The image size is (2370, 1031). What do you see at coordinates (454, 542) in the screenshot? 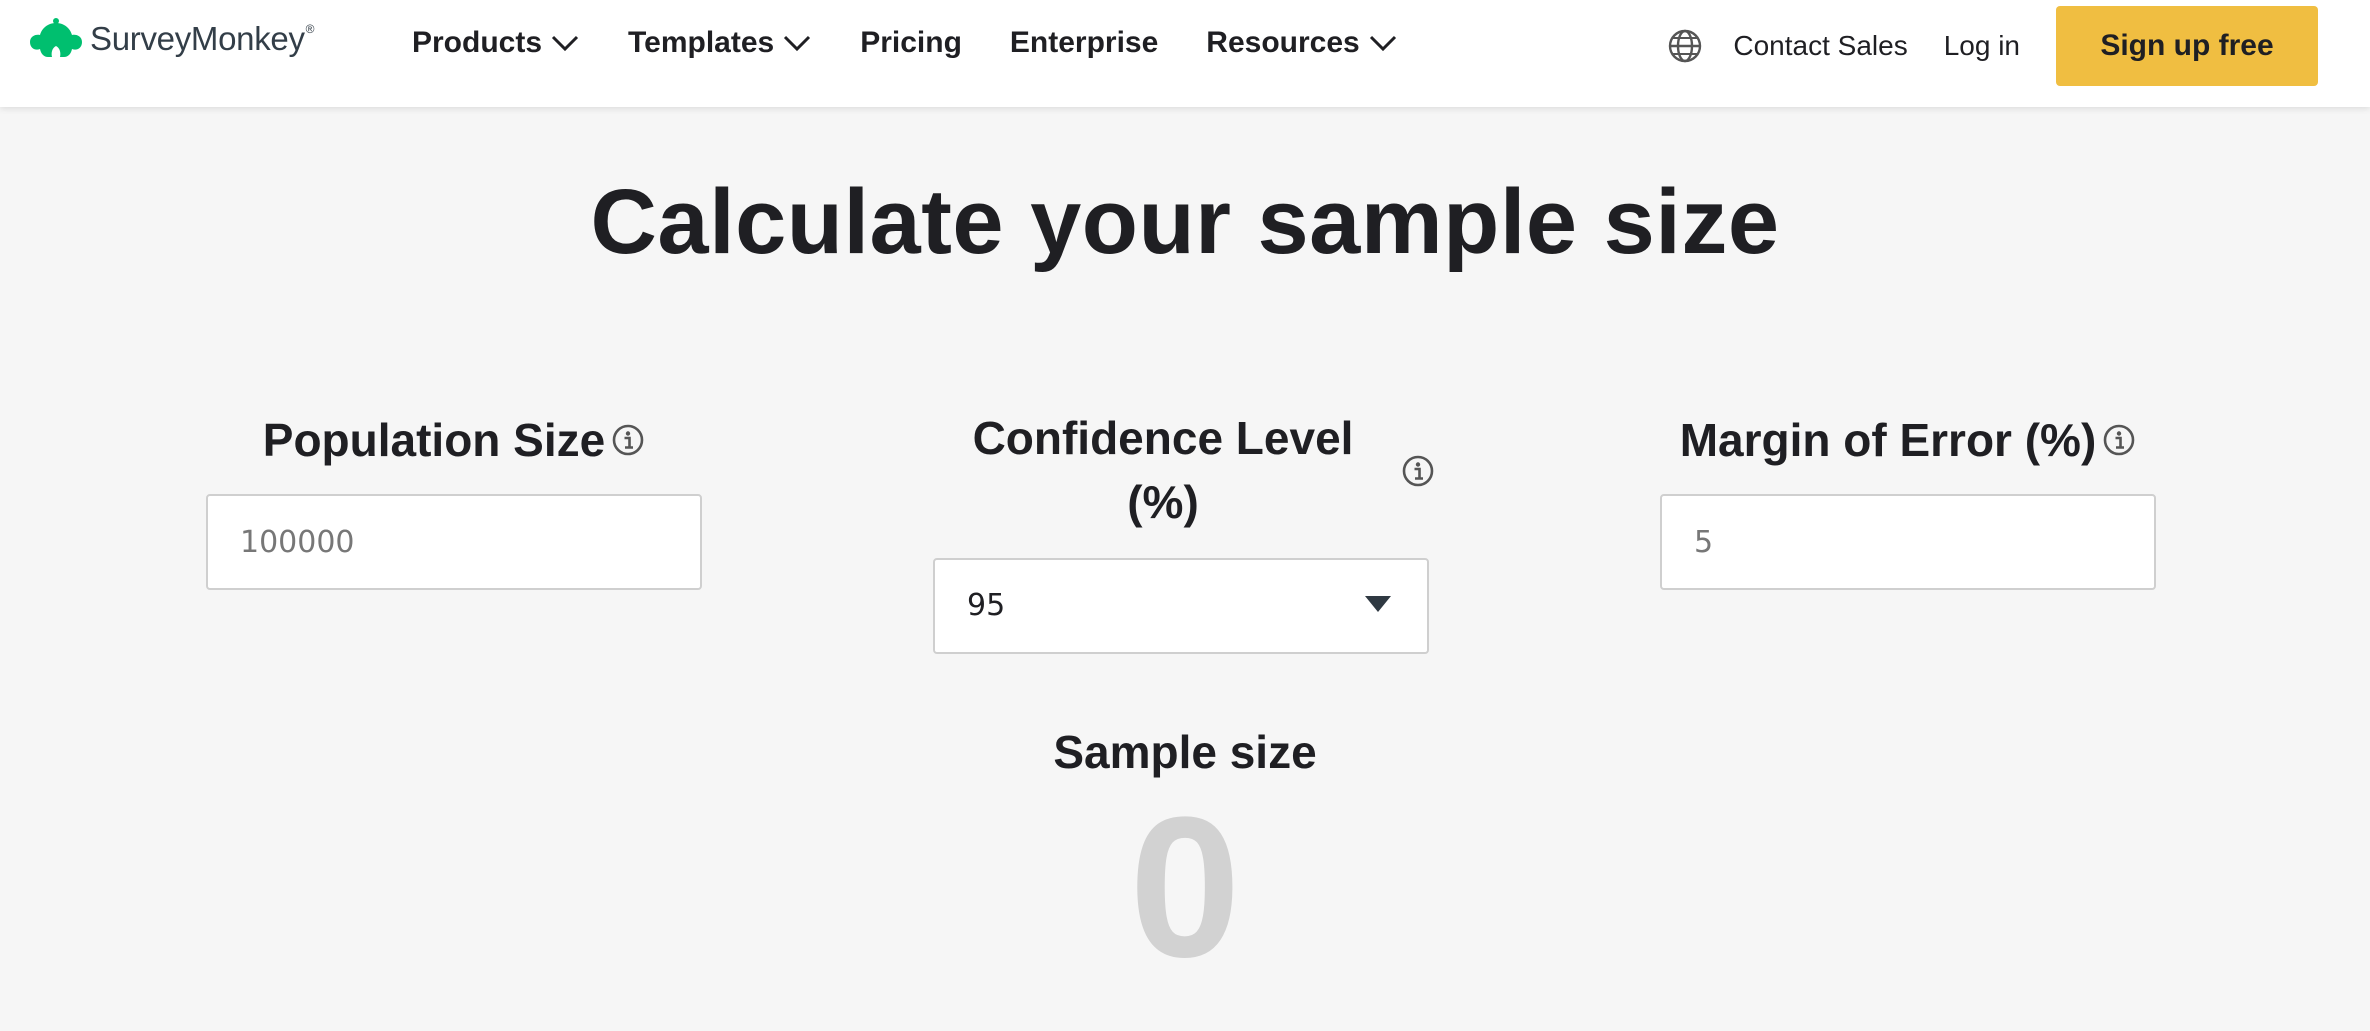
I see `population-size-input` at bounding box center [454, 542].